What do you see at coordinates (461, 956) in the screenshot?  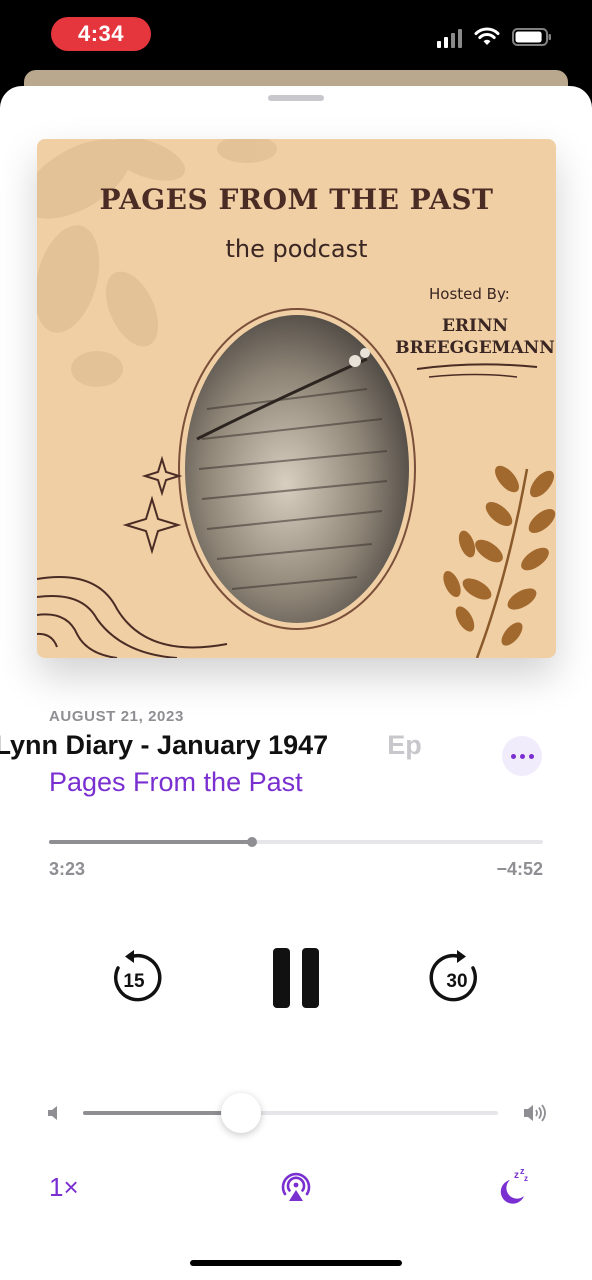 I see `skip-forward-arrow-icon` at bounding box center [461, 956].